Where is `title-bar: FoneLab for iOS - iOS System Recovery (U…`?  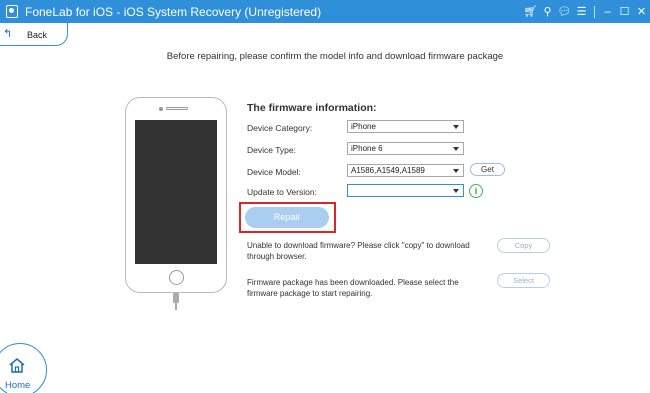
title-bar: FoneLab for iOS - iOS System Recovery (U… is located at coordinates (325, 11).